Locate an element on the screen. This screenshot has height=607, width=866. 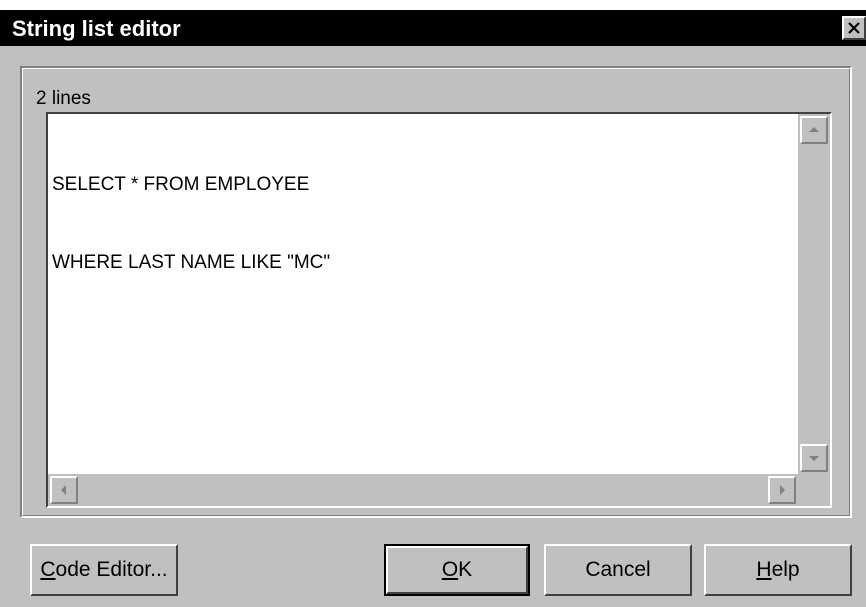
arrow-up-icon is located at coordinates (814, 129).